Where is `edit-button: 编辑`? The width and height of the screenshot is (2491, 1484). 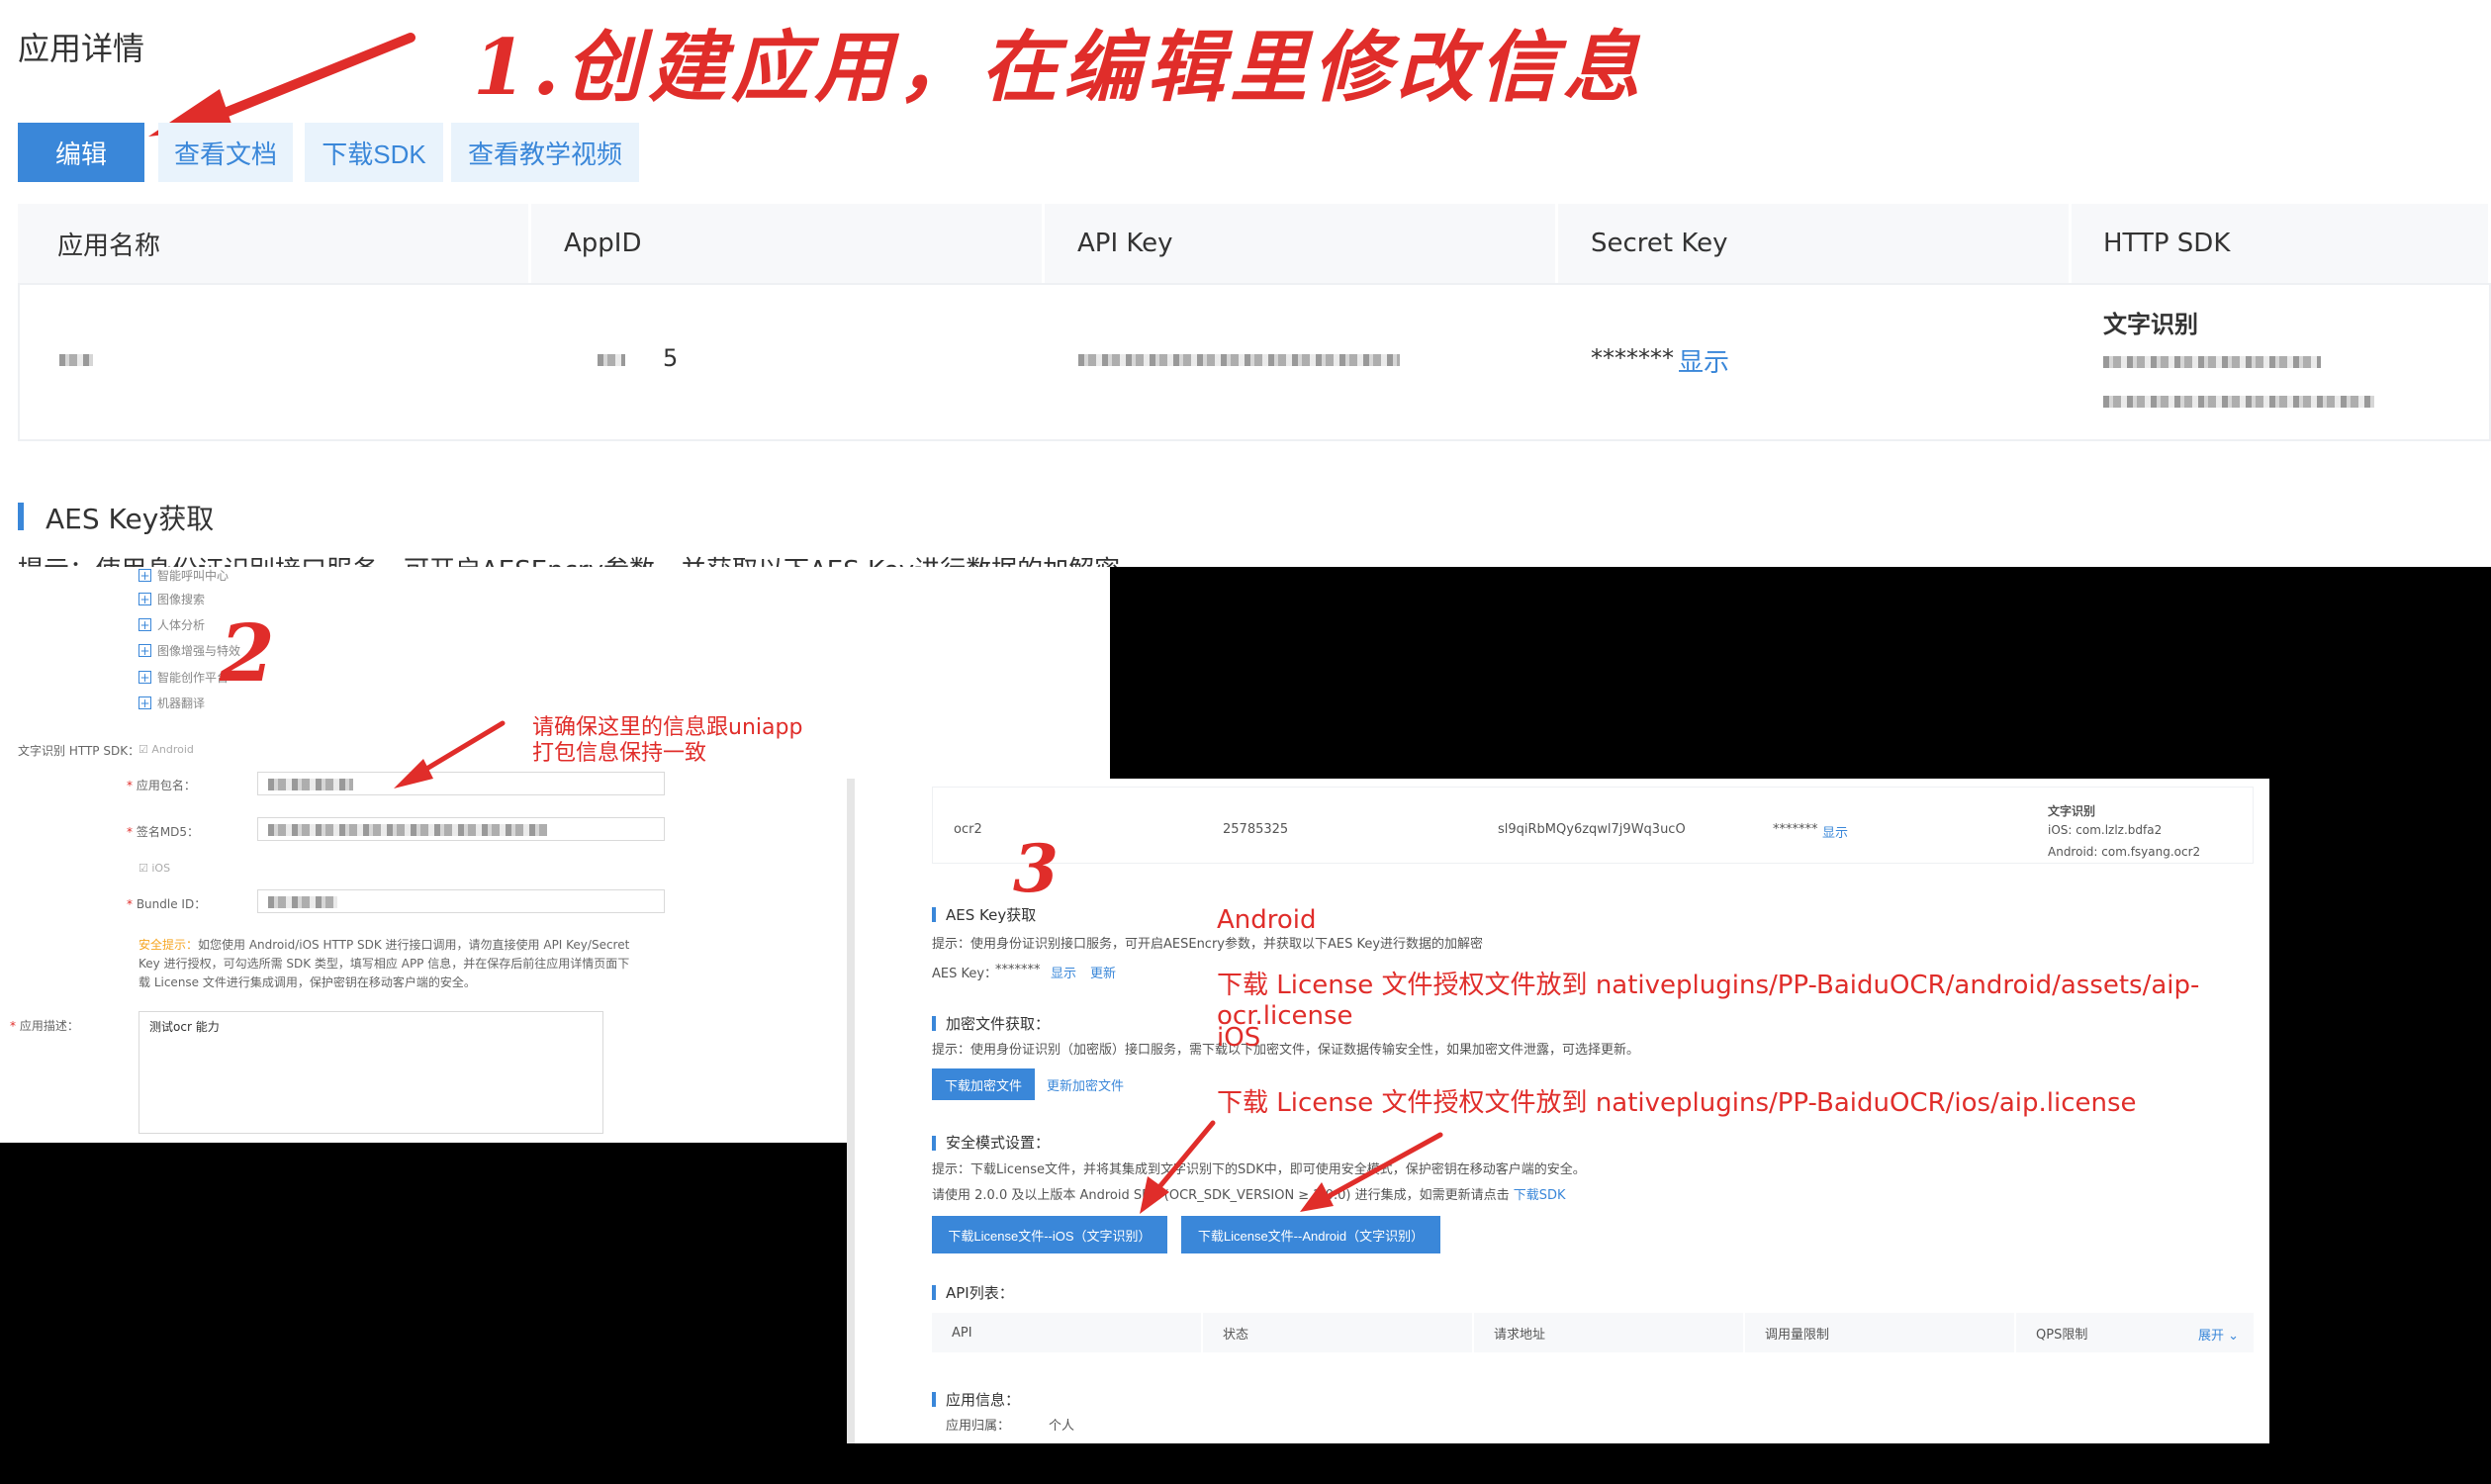 edit-button: 编辑 is located at coordinates (81, 152).